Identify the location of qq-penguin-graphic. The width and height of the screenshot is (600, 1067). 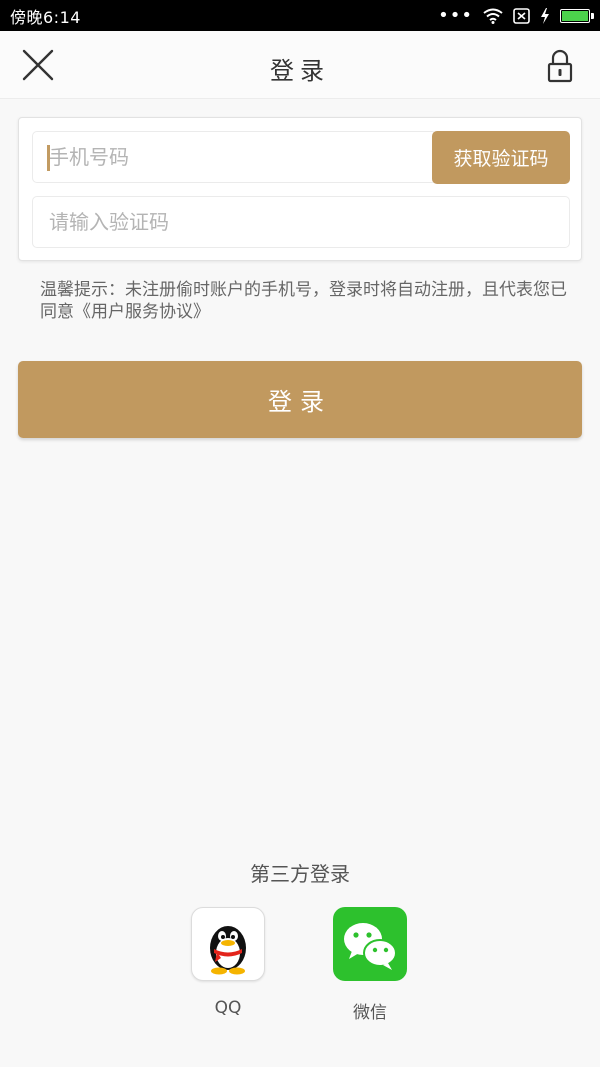
(228, 950).